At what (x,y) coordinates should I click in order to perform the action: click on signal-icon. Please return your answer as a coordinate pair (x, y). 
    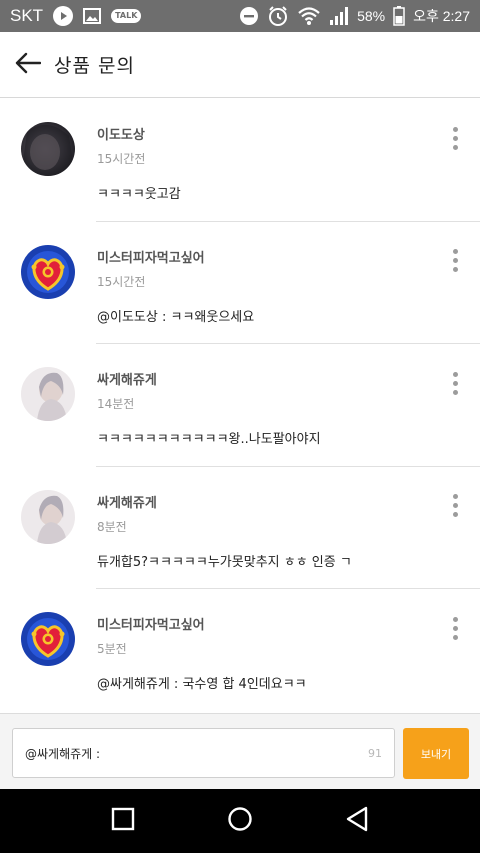
    Looking at the image, I should click on (339, 16).